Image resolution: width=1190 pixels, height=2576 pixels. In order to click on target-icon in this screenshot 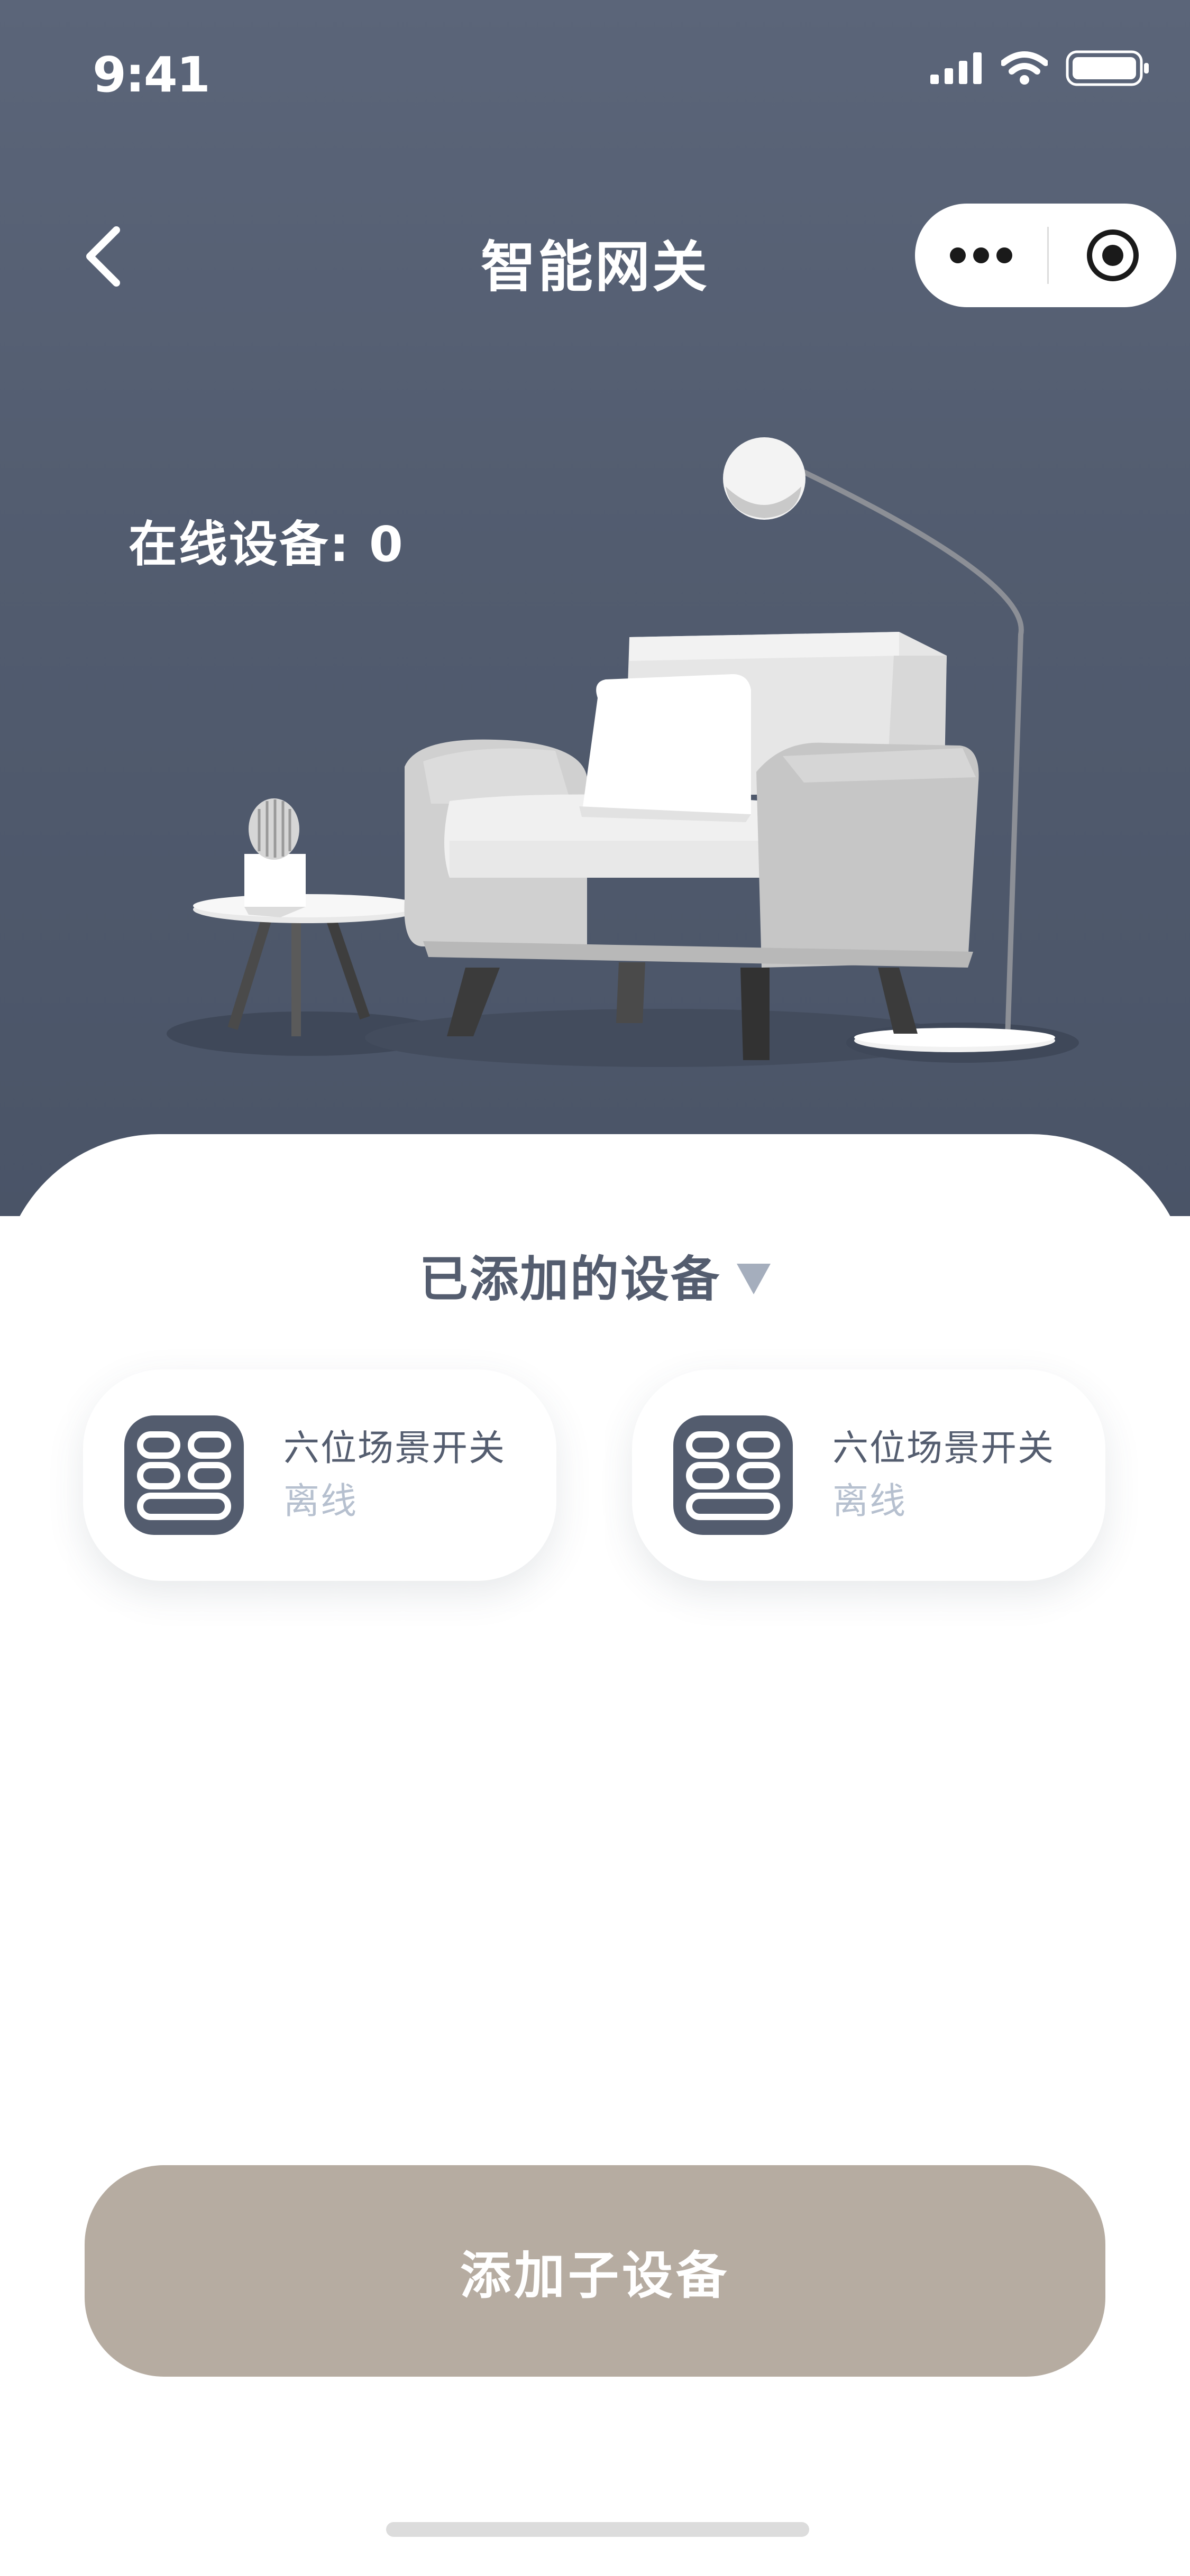, I will do `click(1112, 255)`.